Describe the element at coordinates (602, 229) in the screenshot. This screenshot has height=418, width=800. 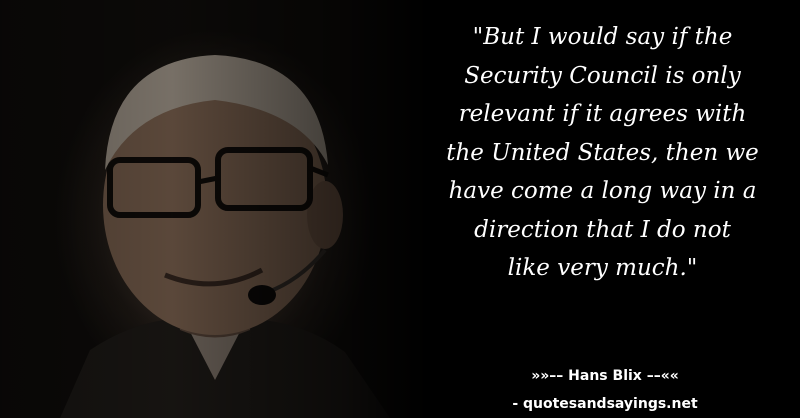
I see `quote-line: direction that I do not` at that location.